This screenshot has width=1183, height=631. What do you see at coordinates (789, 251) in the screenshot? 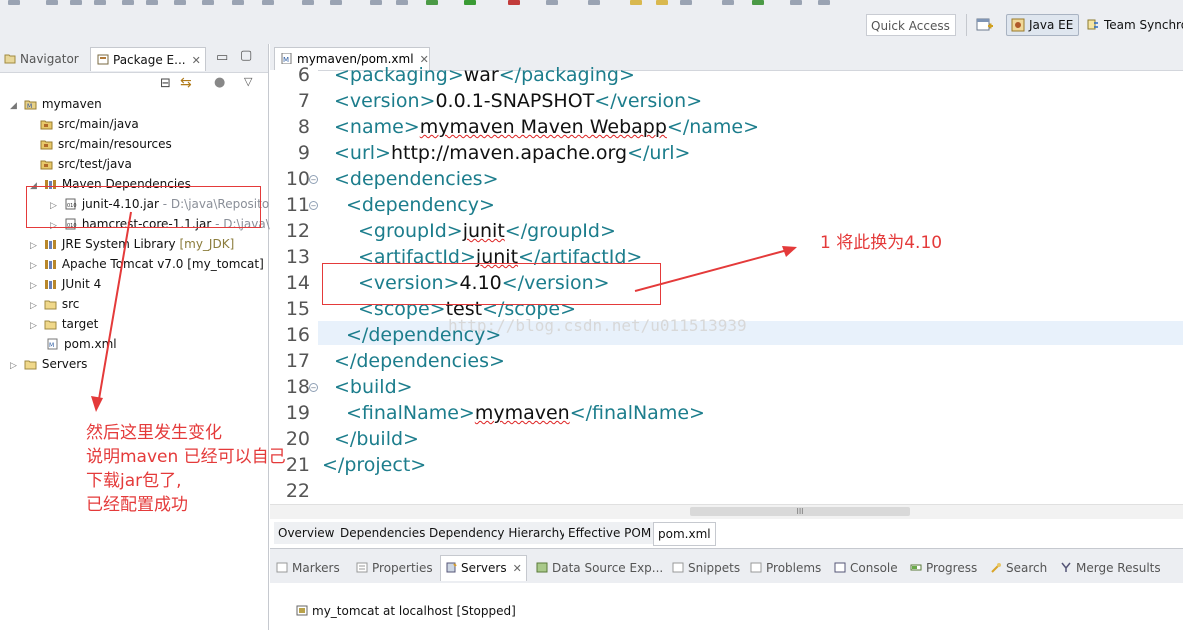
I see `arrow-head-version` at bounding box center [789, 251].